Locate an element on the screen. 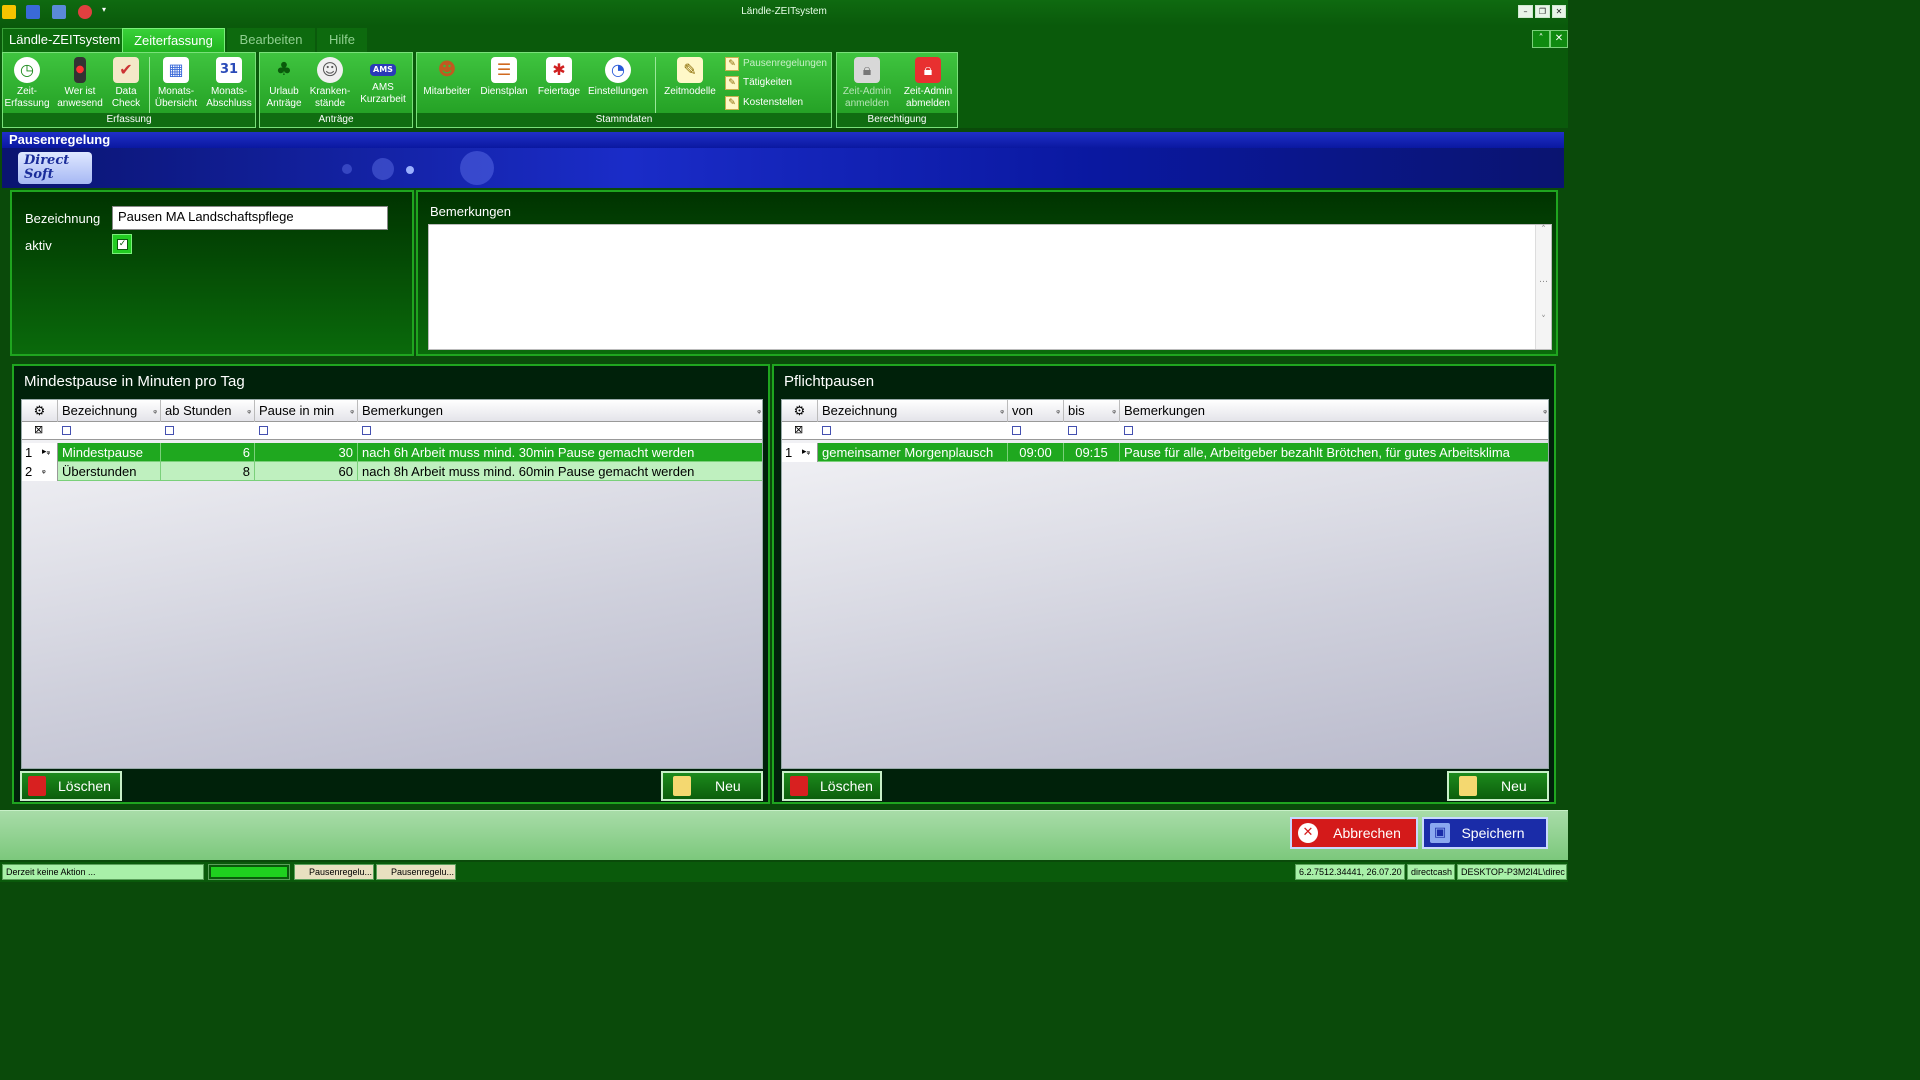 This screenshot has height=1080, width=1920. delete-pflichtpause-button: Löschen is located at coordinates (832, 786).